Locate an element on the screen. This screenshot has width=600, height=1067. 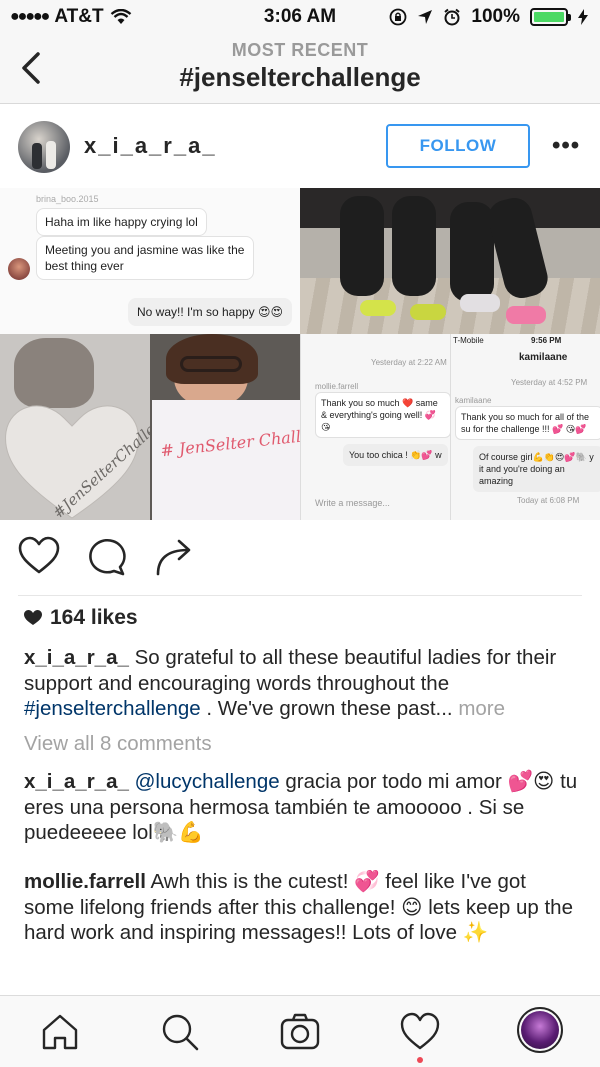
bottom-tab-bar is located at coordinates (300, 1031).